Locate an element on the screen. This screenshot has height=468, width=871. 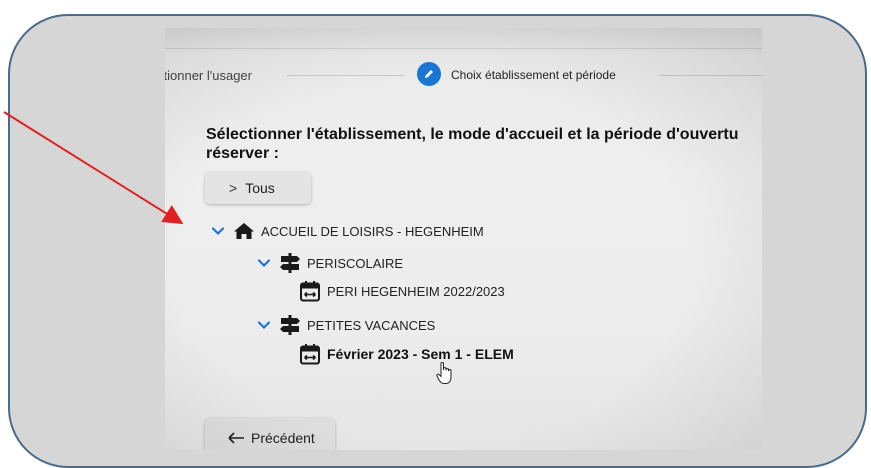
tree-node-period: PERI HEGENHEIM 2022/2023 is located at coordinates (402, 291).